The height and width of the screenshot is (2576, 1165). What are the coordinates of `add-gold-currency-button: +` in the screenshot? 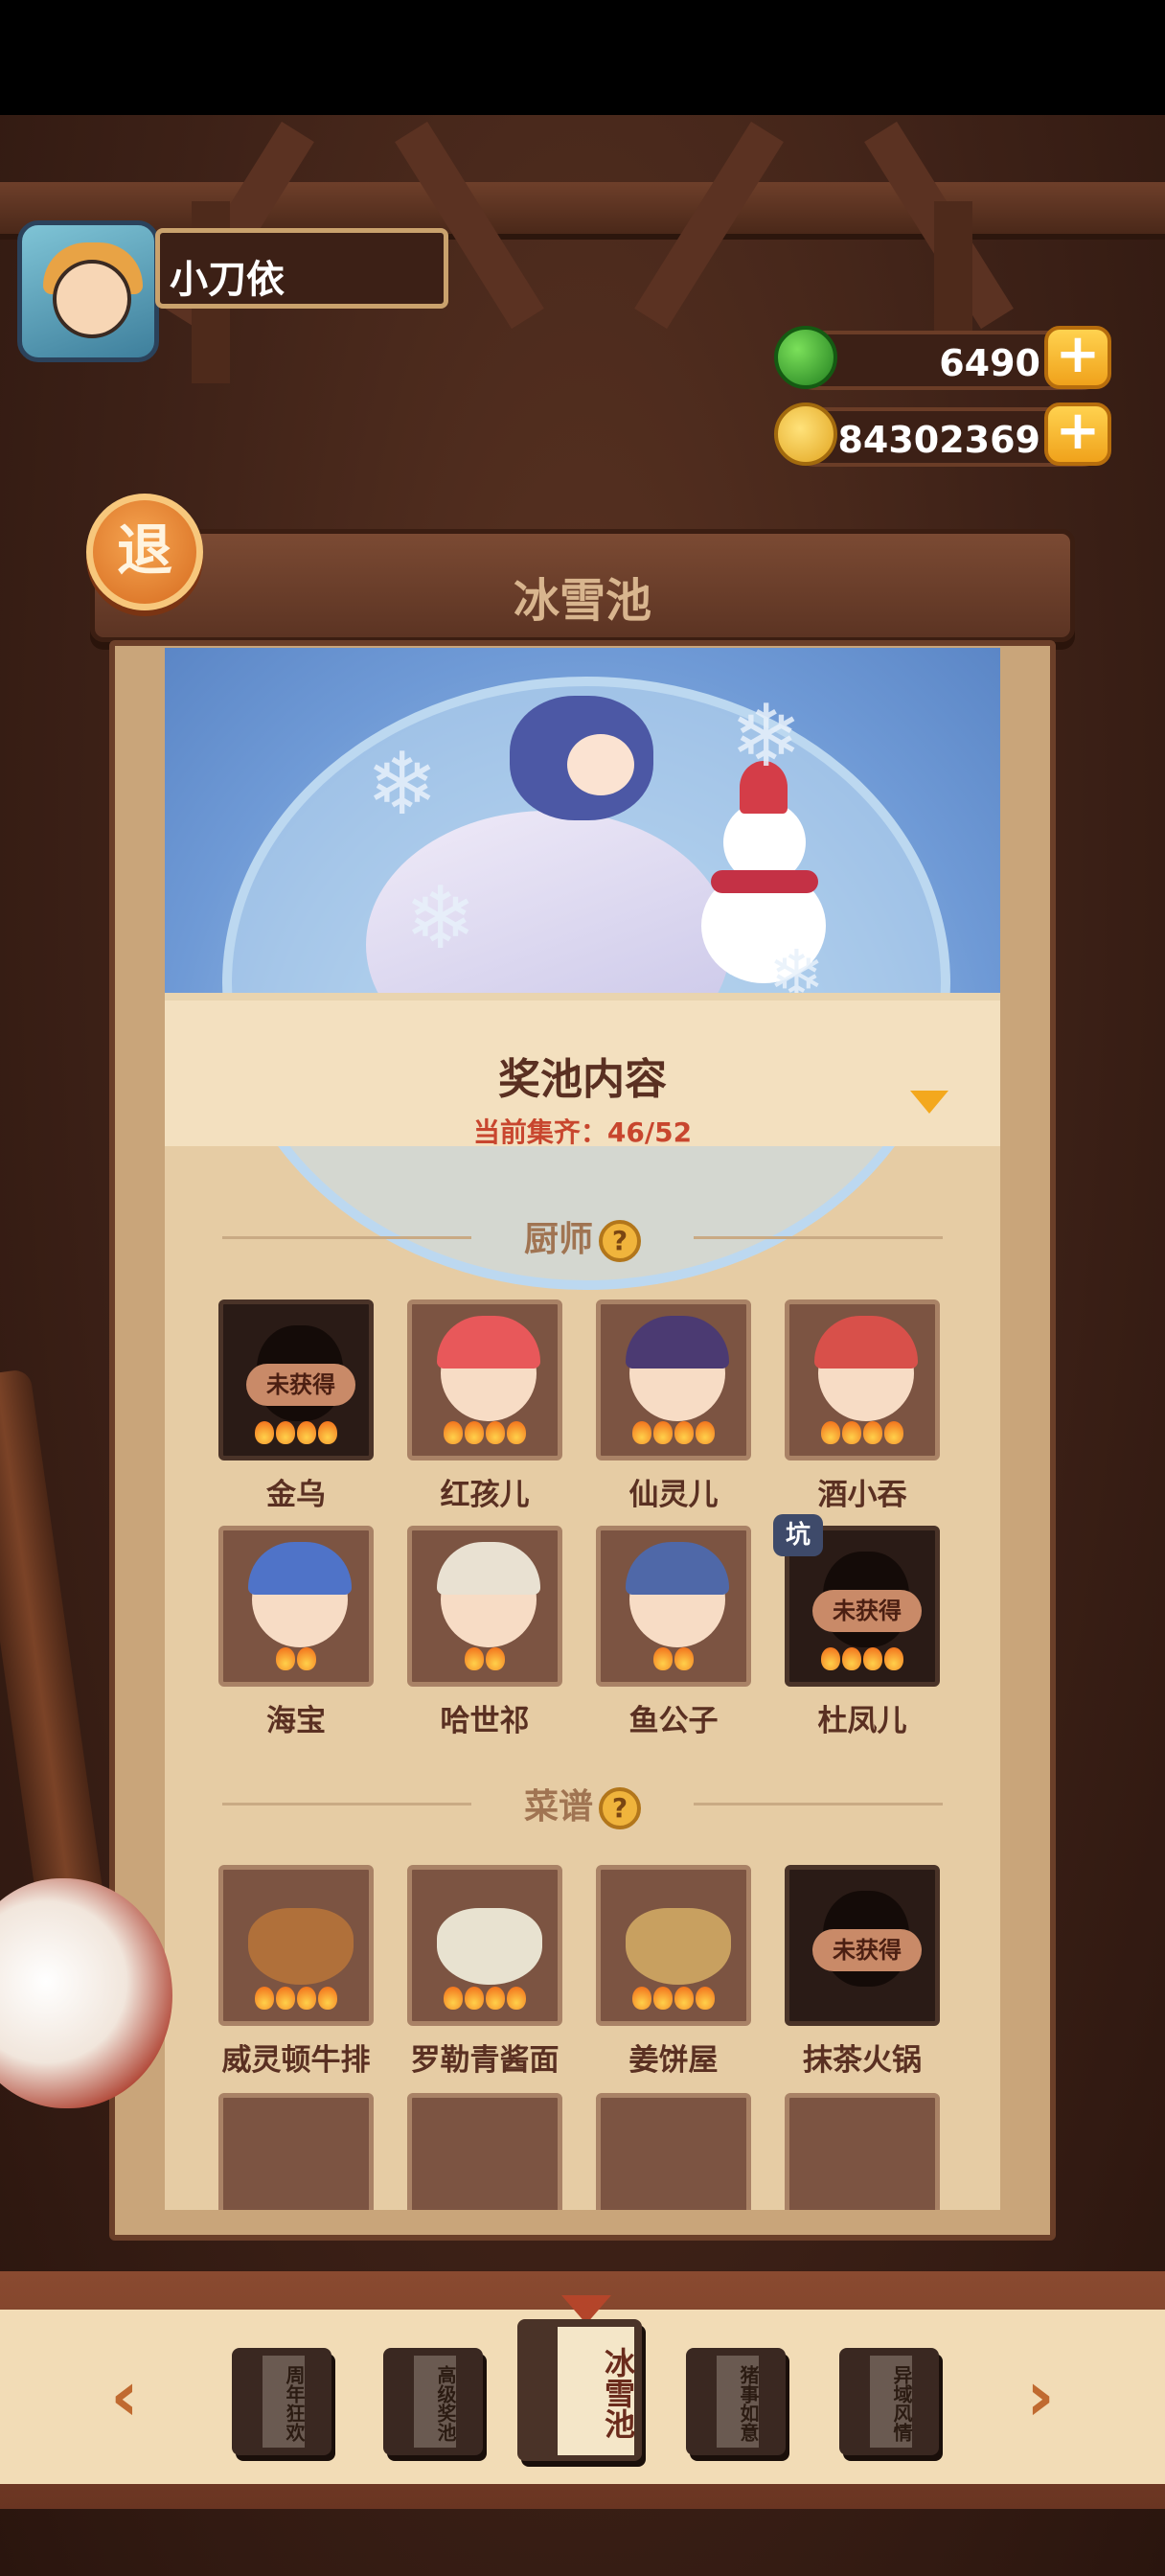 It's located at (1077, 434).